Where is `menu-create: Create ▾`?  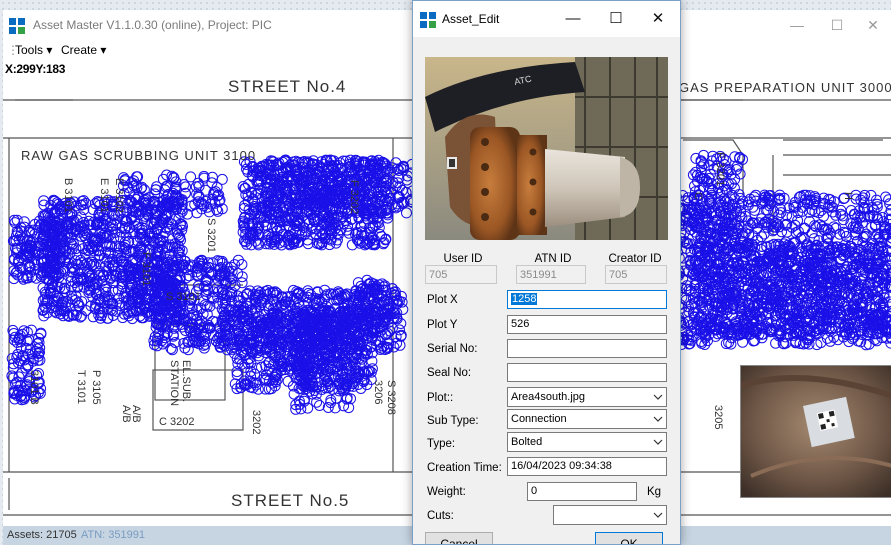 menu-create: Create ▾ is located at coordinates (83, 50).